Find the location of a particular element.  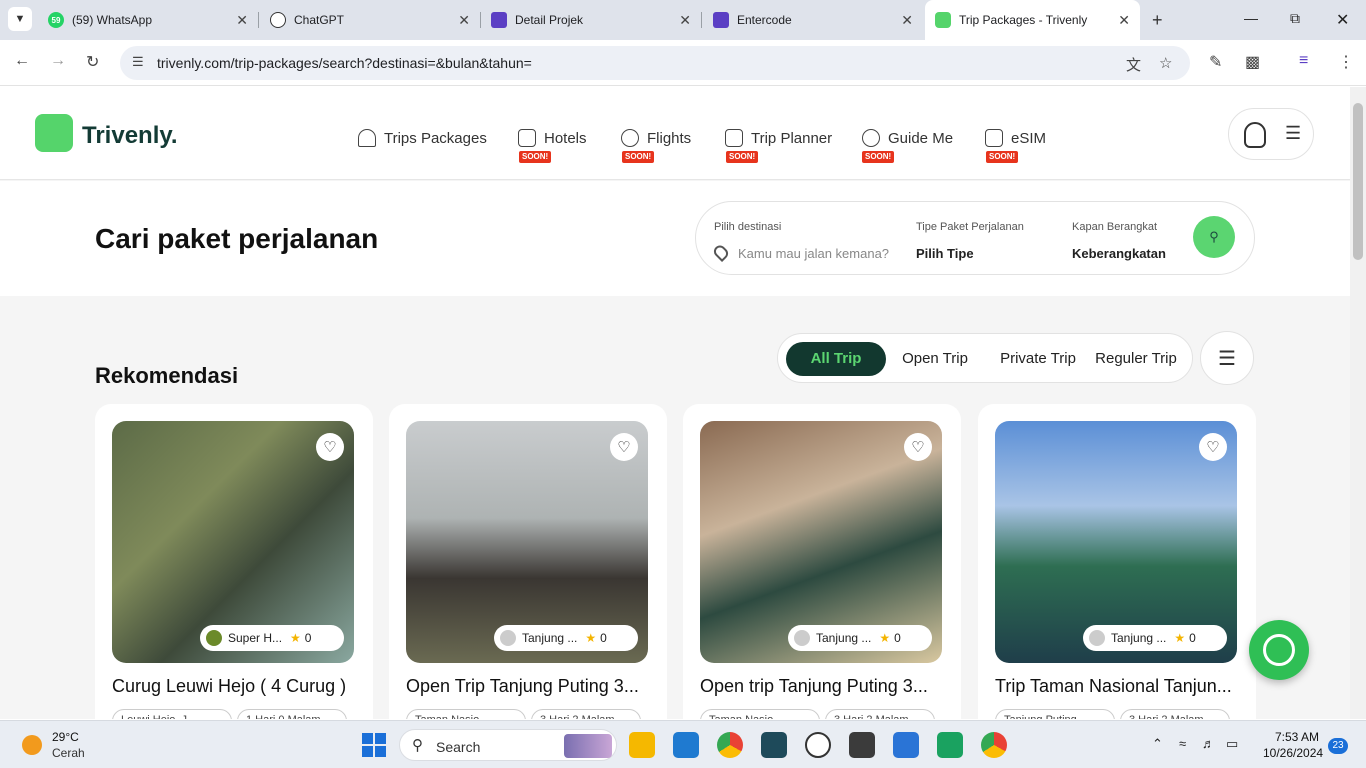

tab-whatsapp: 59 (59) WhatsApp ✕ is located at coordinates (148, 20).